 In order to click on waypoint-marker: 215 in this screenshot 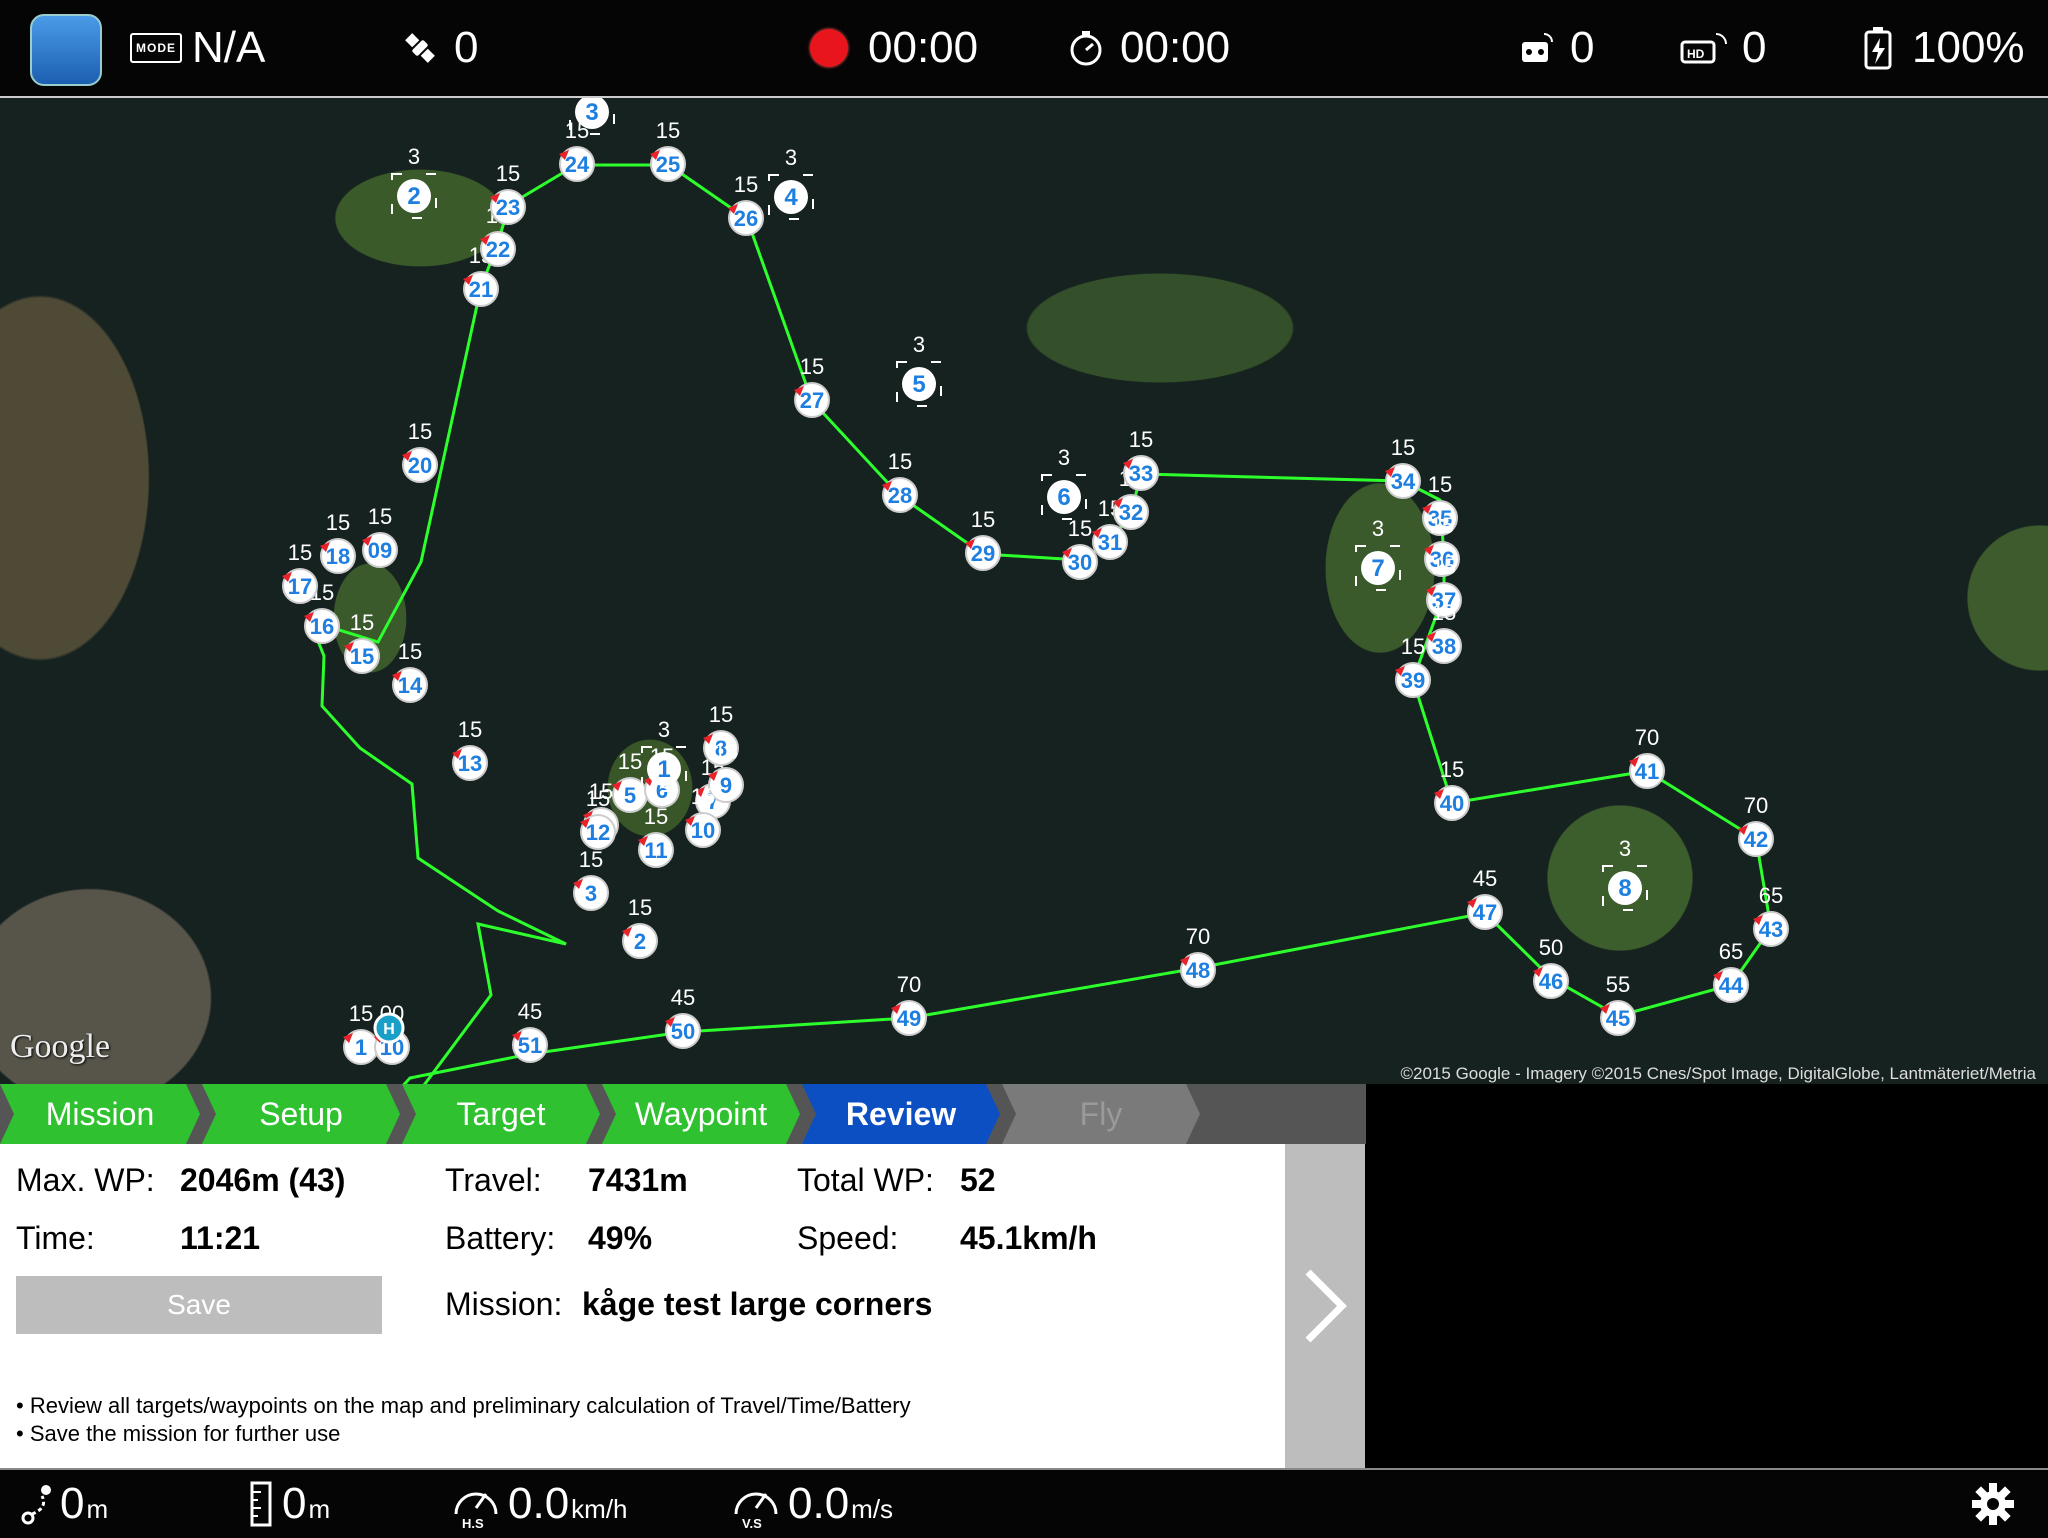, I will do `click(640, 927)`.